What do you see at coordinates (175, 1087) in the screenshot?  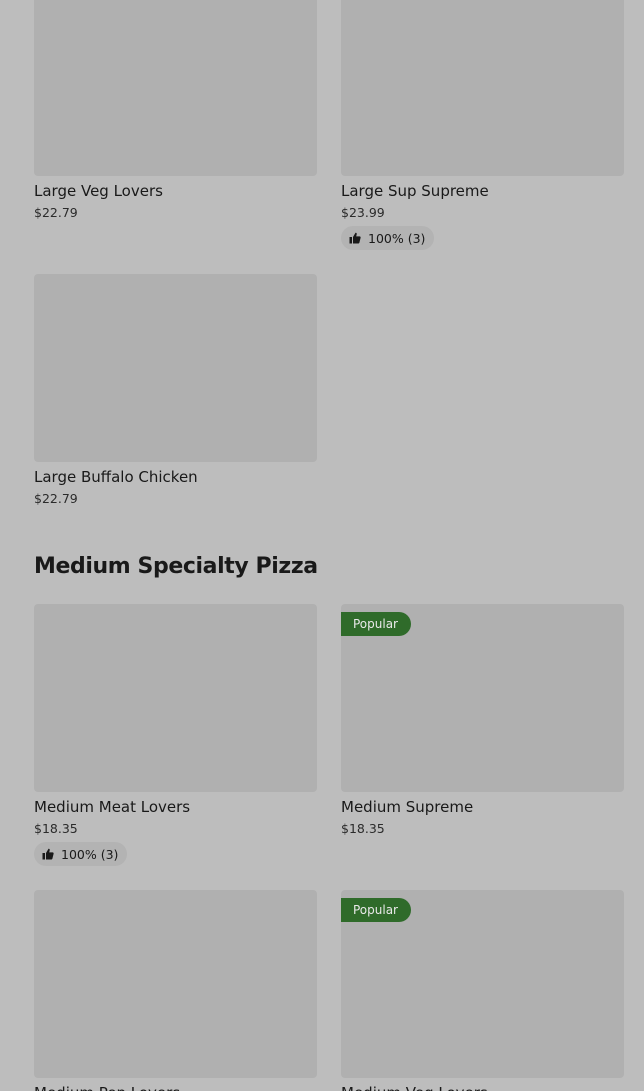 I see `item-name: Medium Pep Lovers` at bounding box center [175, 1087].